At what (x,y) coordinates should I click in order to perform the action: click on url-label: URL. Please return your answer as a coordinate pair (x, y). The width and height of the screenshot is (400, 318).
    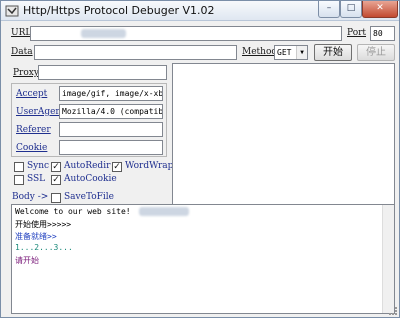
    Looking at the image, I should click on (21, 33).